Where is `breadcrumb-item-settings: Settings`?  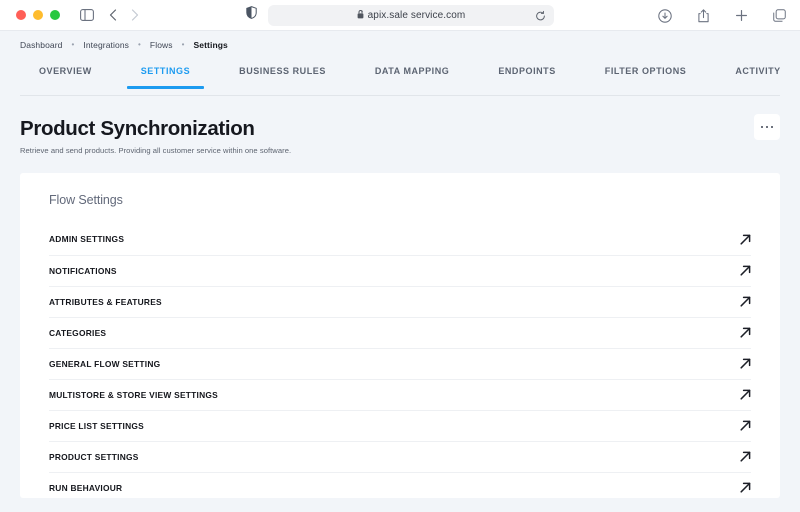
breadcrumb-item-settings: Settings is located at coordinates (211, 45).